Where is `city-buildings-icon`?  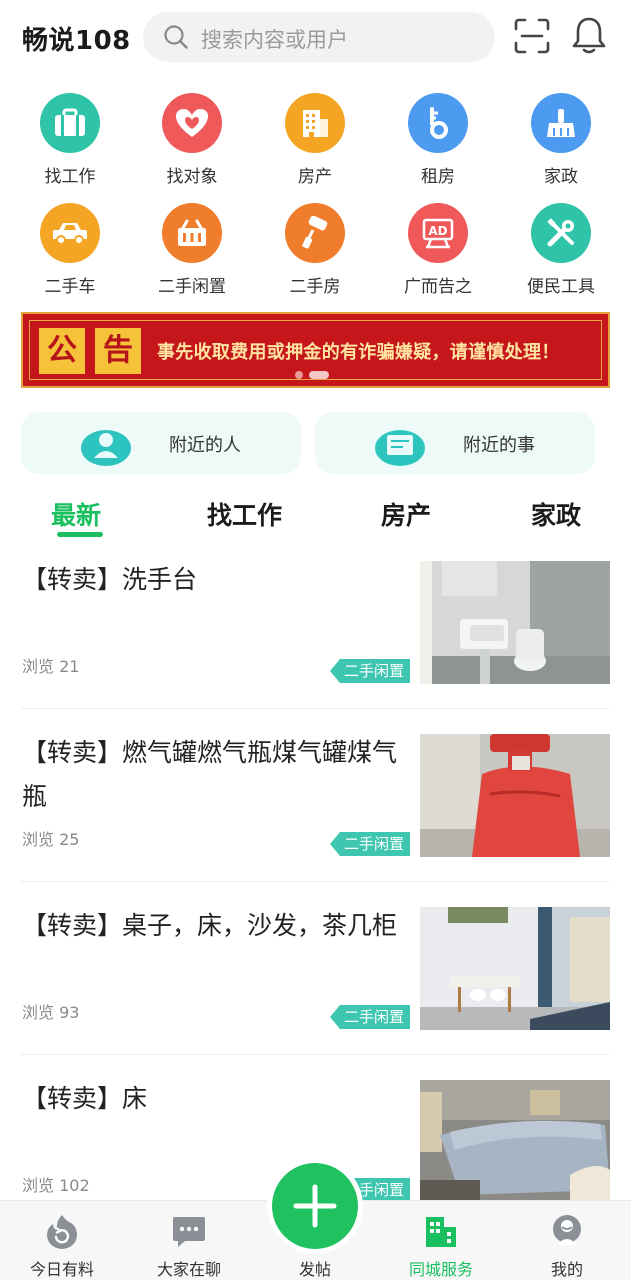
city-buildings-icon is located at coordinates (441, 1232).